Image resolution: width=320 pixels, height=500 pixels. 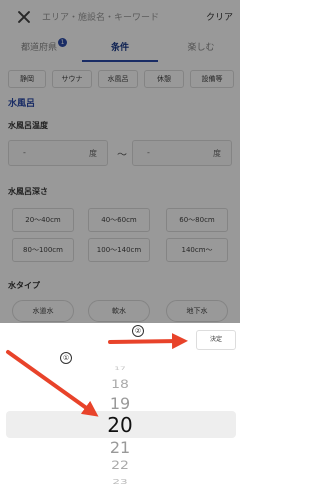 What do you see at coordinates (120, 482) in the screenshot?
I see `picker-value: 23` at bounding box center [120, 482].